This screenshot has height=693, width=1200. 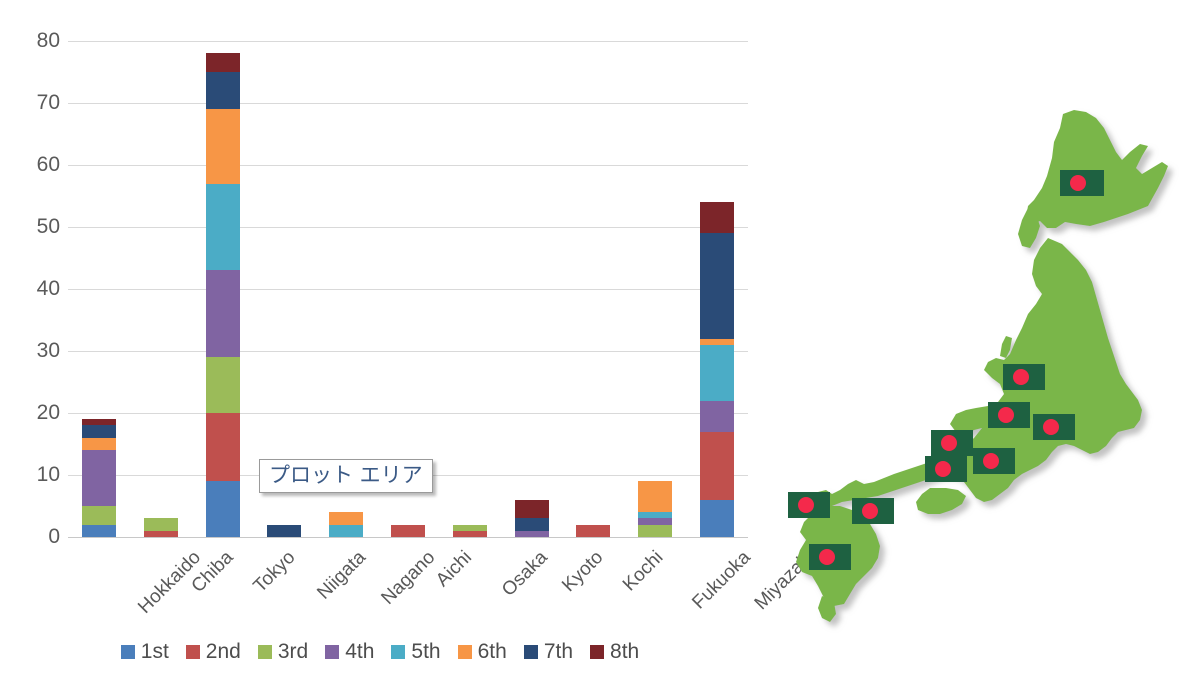 What do you see at coordinates (531, 533) in the screenshot?
I see `bar-segment-kyoto-4th` at bounding box center [531, 533].